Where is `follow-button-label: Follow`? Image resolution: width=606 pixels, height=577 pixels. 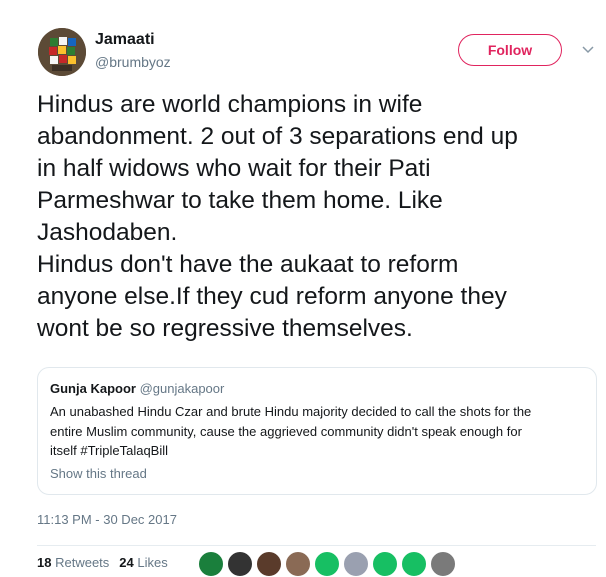
follow-button-label: Follow is located at coordinates (510, 50).